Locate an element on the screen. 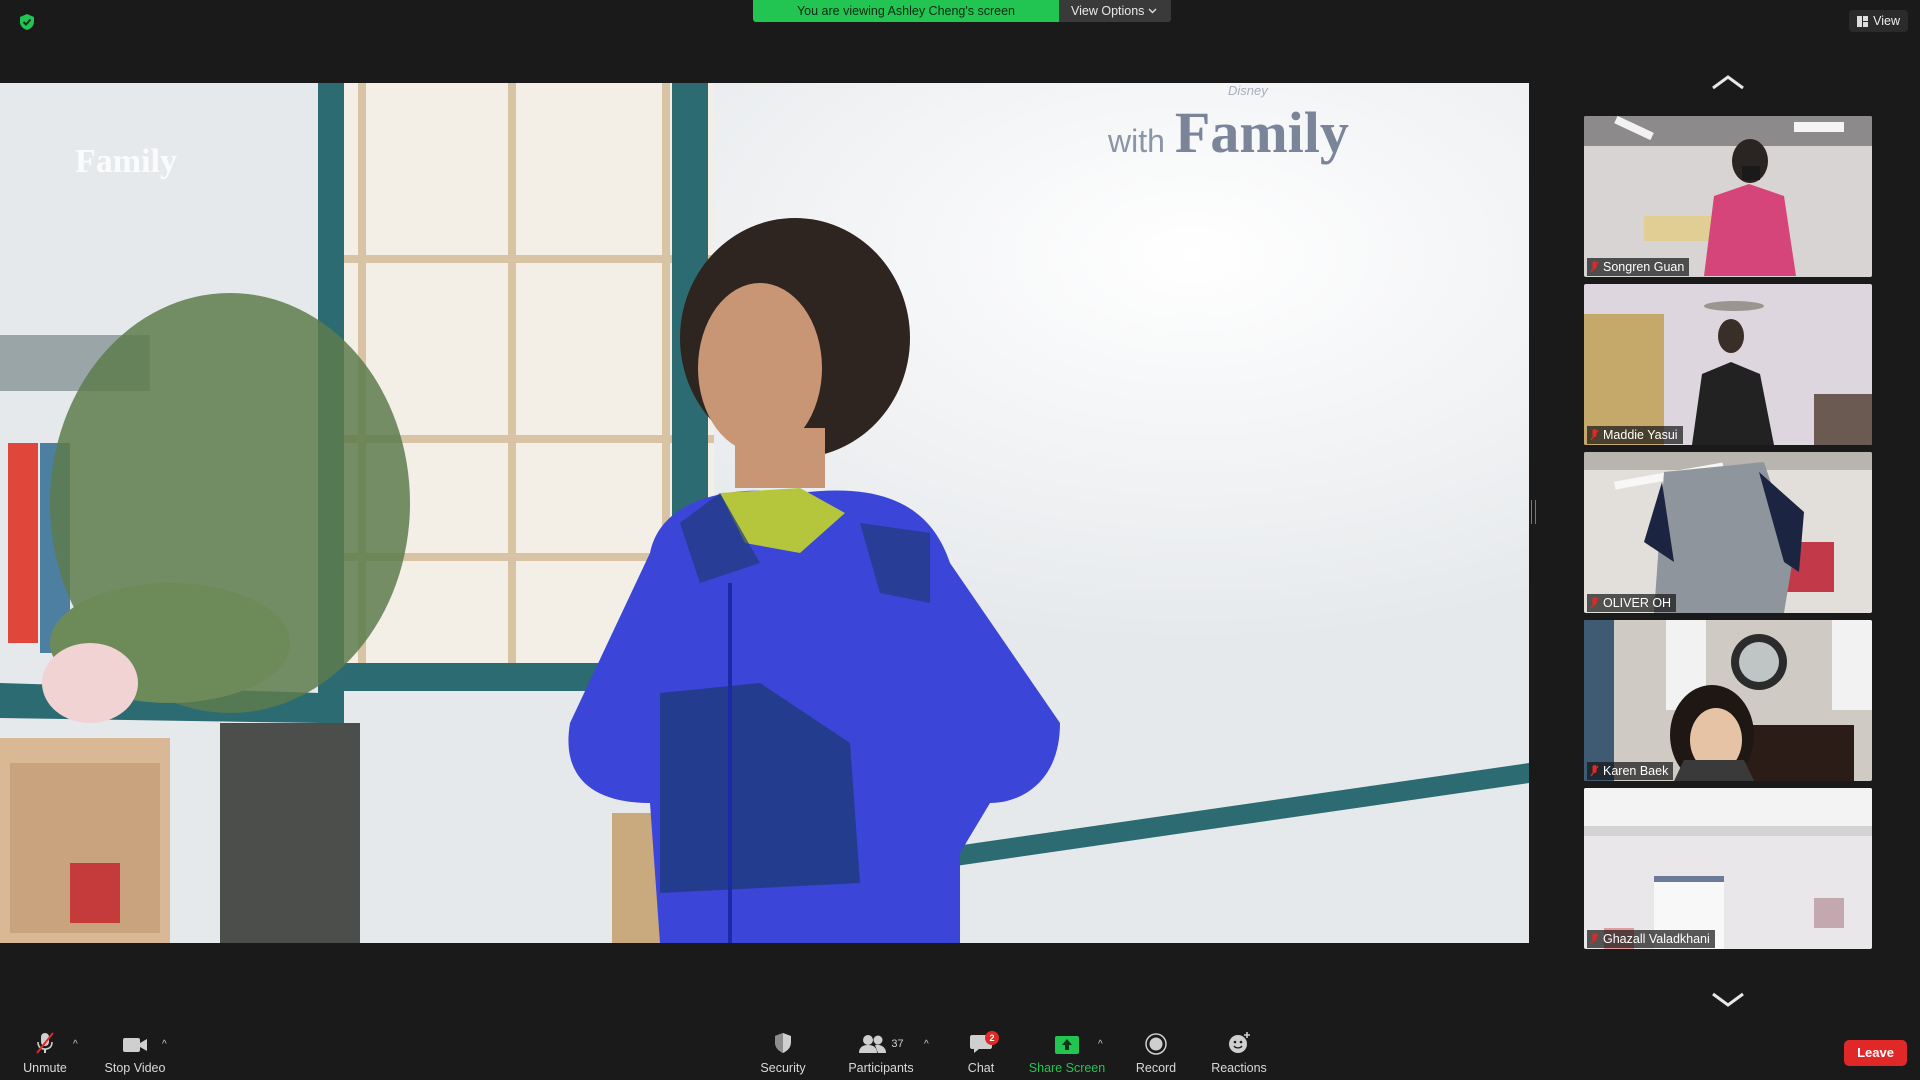 This screenshot has height=1080, width=1920. view-label: View is located at coordinates (1886, 21).